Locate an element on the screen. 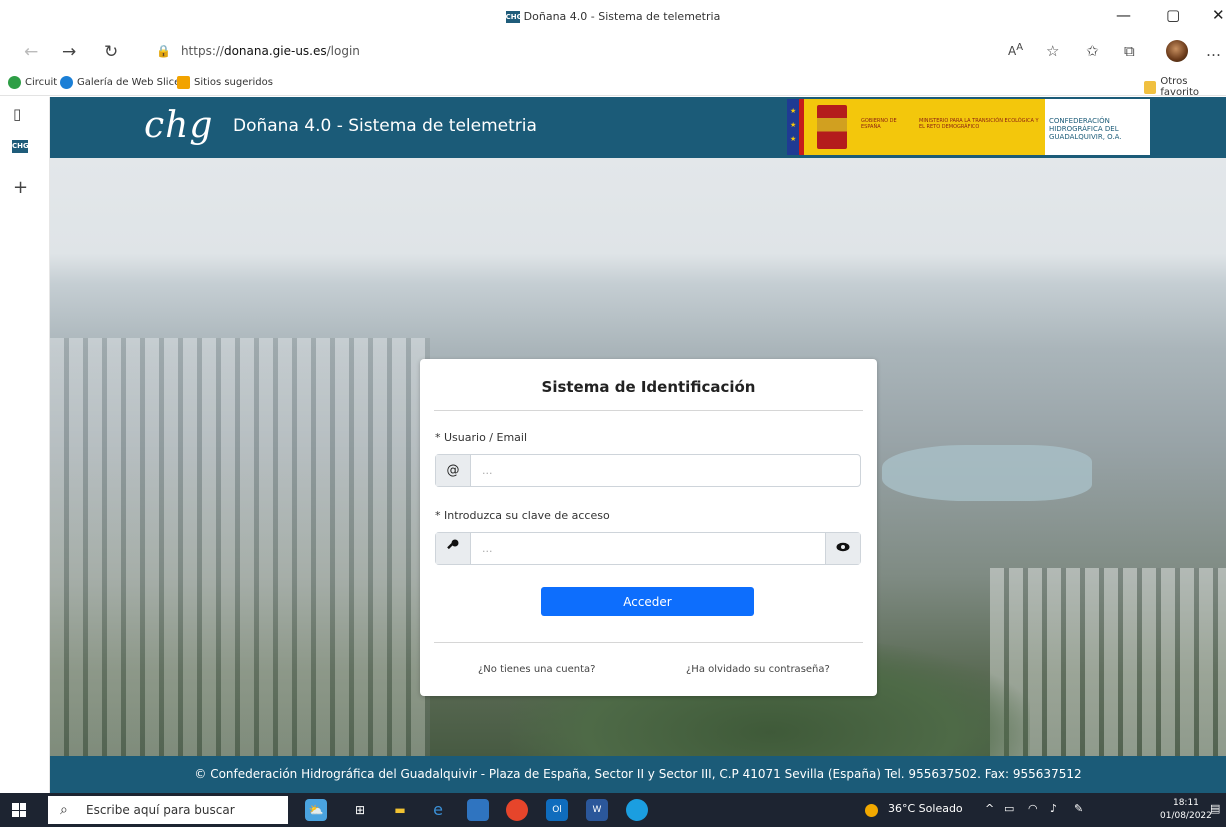 The image size is (1226, 827). user-input-group: @ is located at coordinates (648, 470).